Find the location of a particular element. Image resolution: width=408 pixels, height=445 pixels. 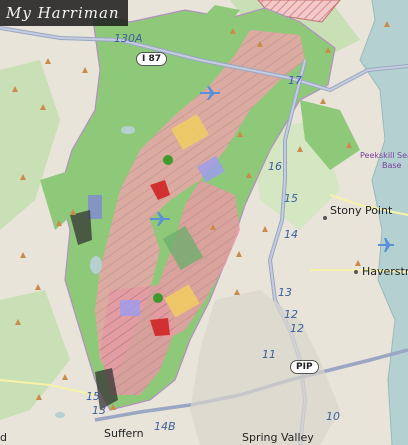

shield-i87: I 87 is located at coordinates (152, 59).